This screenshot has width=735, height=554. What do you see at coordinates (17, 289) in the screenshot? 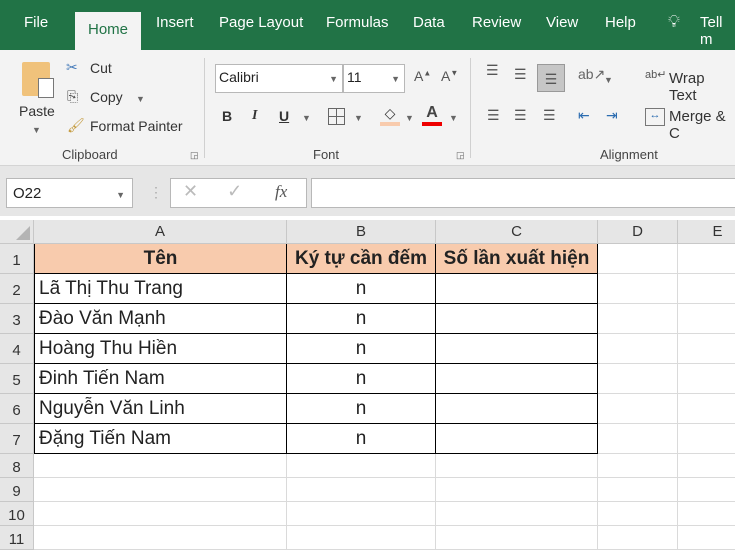
I see `row-header-2: 2` at bounding box center [17, 289].